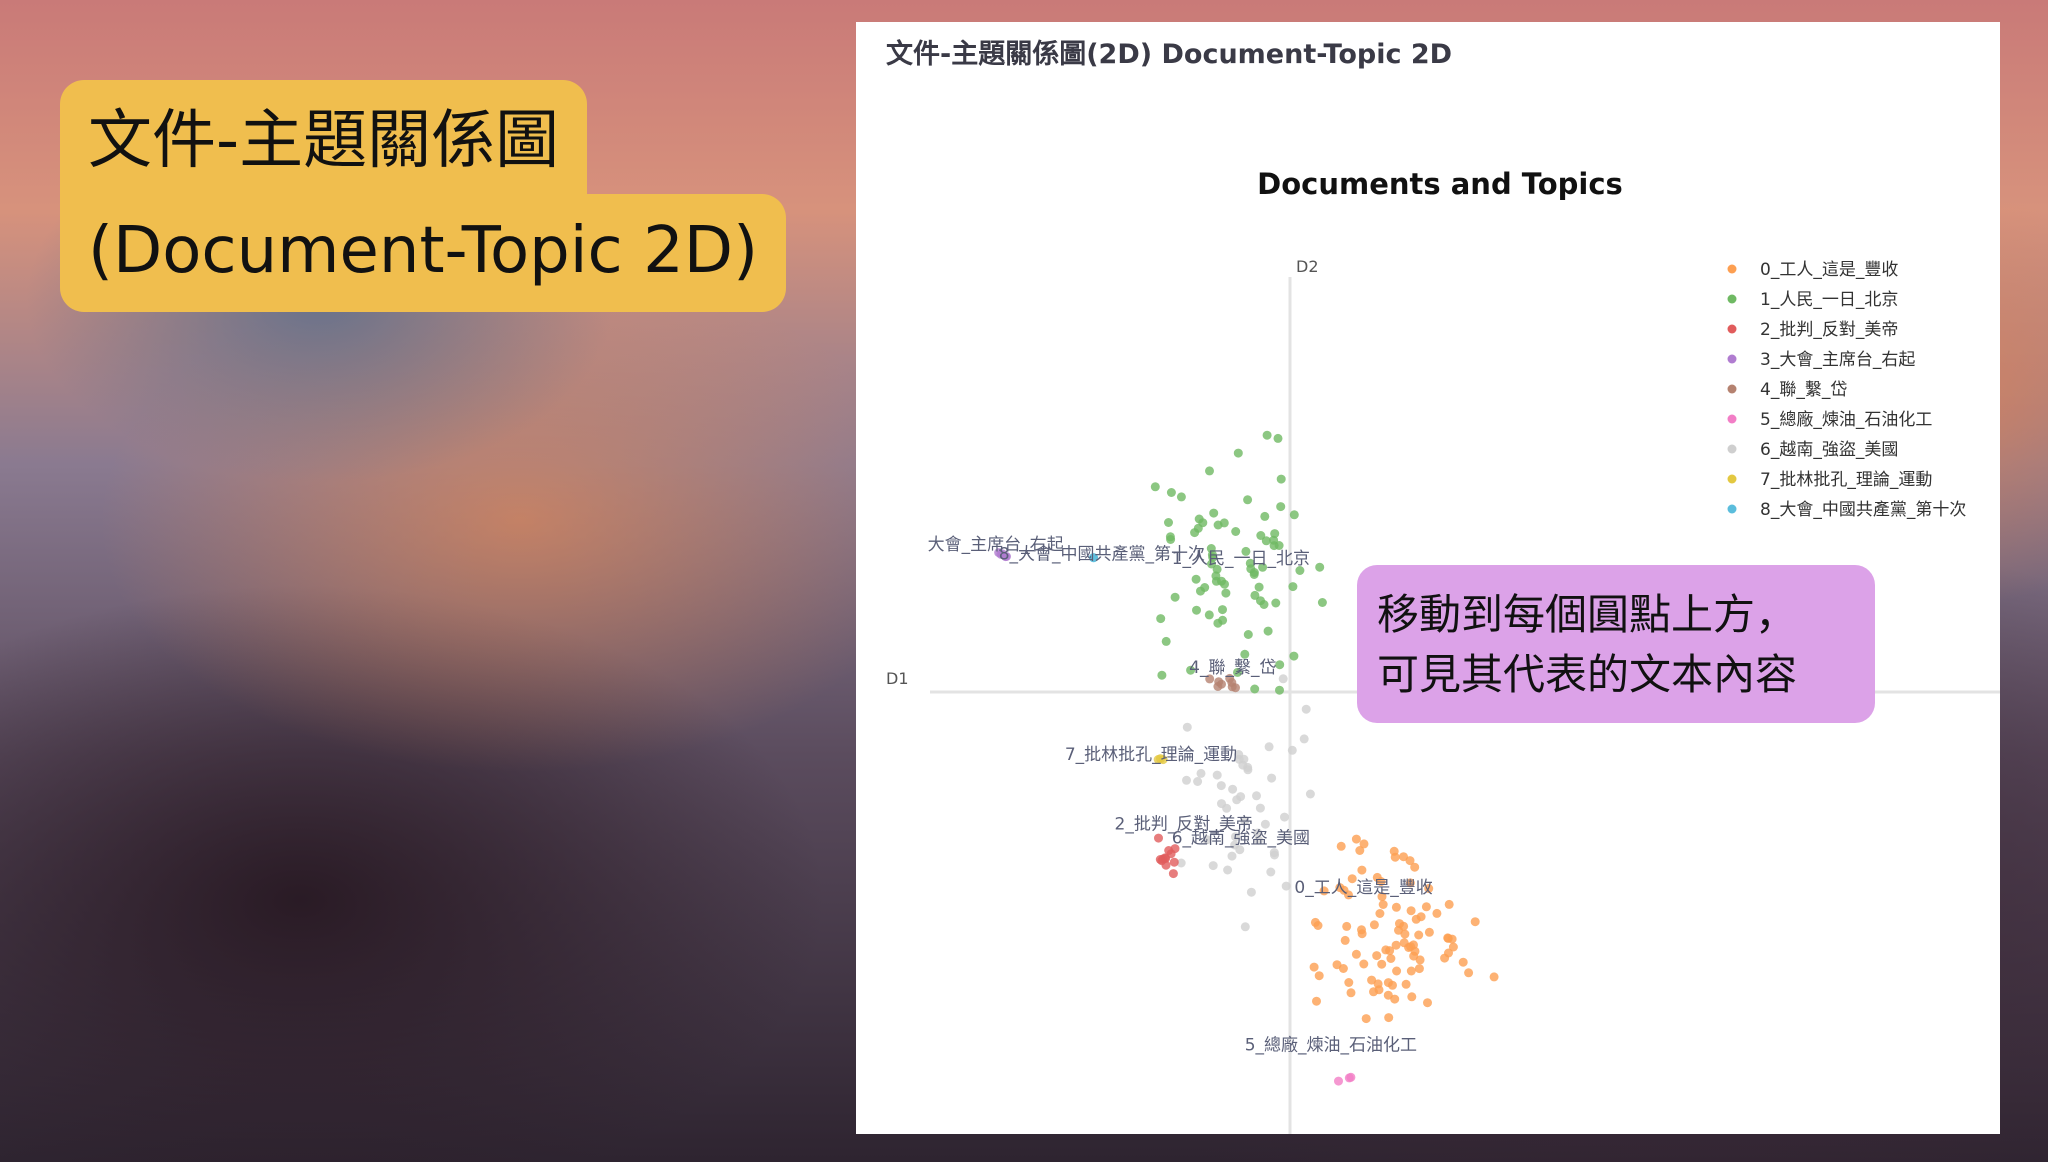 The width and height of the screenshot is (2048, 1162). I want to click on legend-item: 4_聯_繫_岱, so click(1803, 390).